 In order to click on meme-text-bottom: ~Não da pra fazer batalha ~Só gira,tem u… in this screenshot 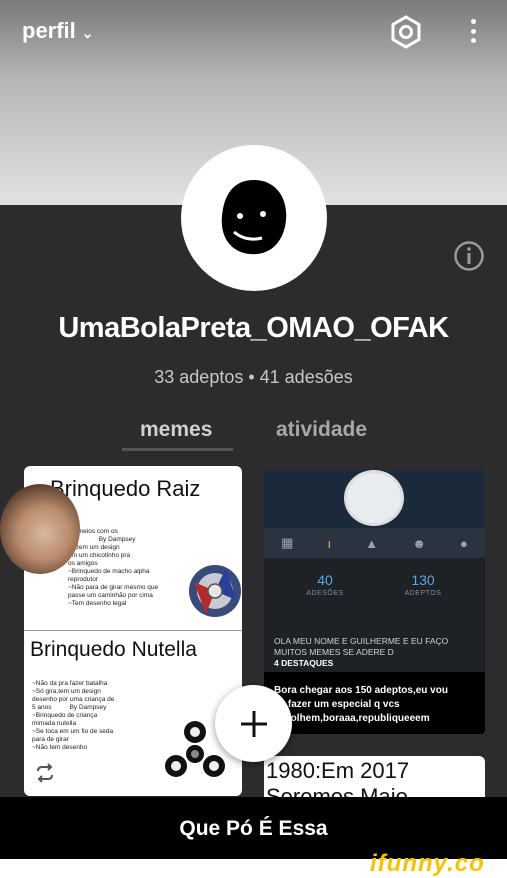, I will do `click(73, 715)`.